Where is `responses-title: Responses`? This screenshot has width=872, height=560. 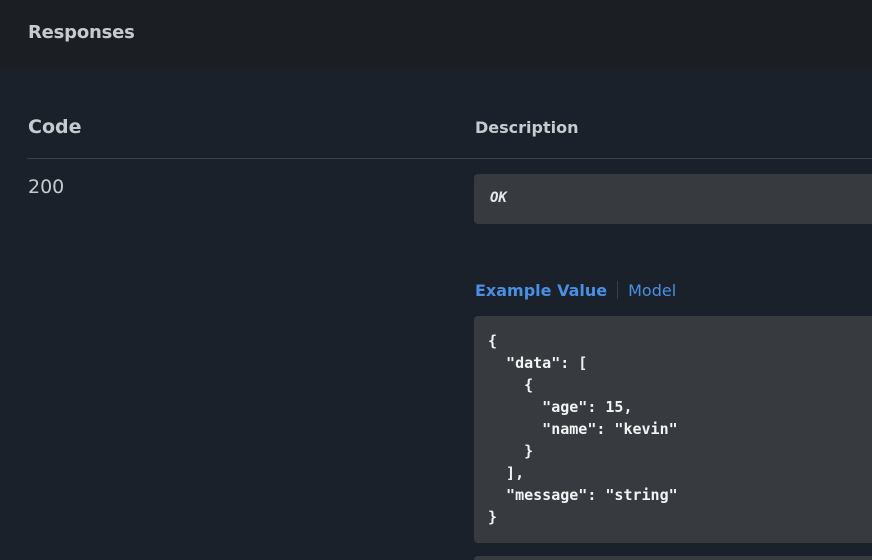
responses-title: Responses is located at coordinates (81, 32).